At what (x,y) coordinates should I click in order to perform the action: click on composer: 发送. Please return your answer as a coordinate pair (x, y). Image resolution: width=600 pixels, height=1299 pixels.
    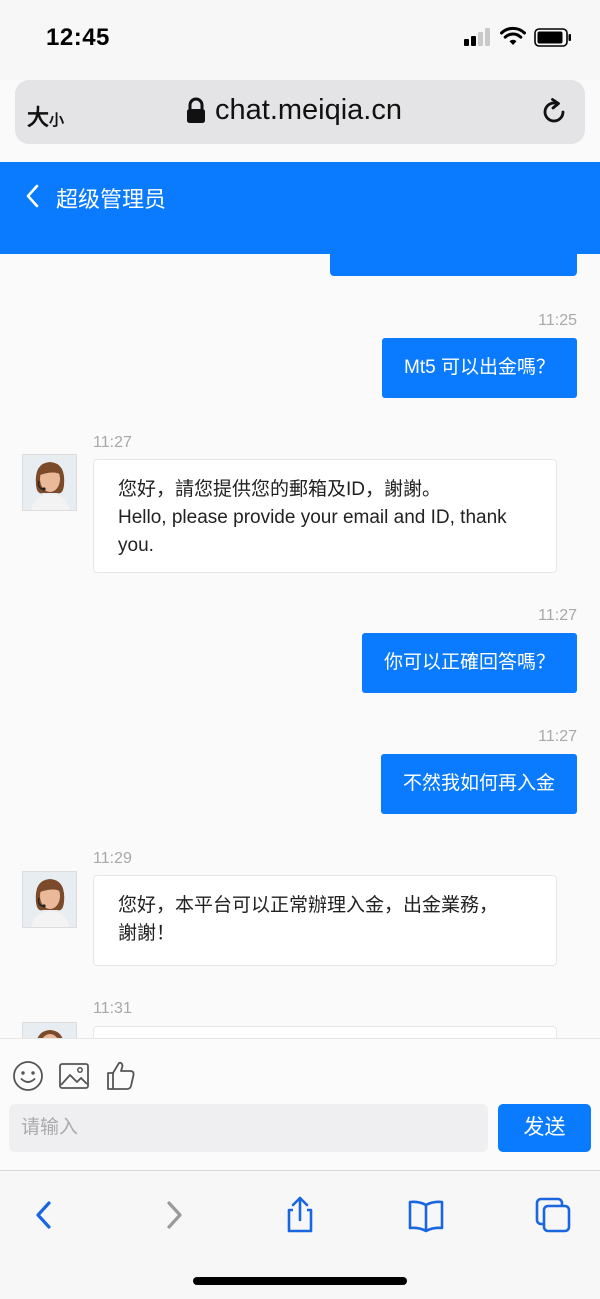
    Looking at the image, I should click on (300, 1104).